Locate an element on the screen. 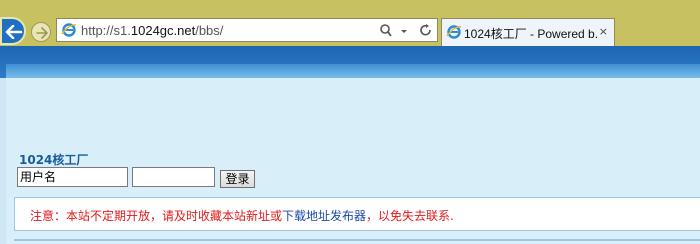 The height and width of the screenshot is (244, 700). site-name: 1024核工厂 is located at coordinates (54, 160).